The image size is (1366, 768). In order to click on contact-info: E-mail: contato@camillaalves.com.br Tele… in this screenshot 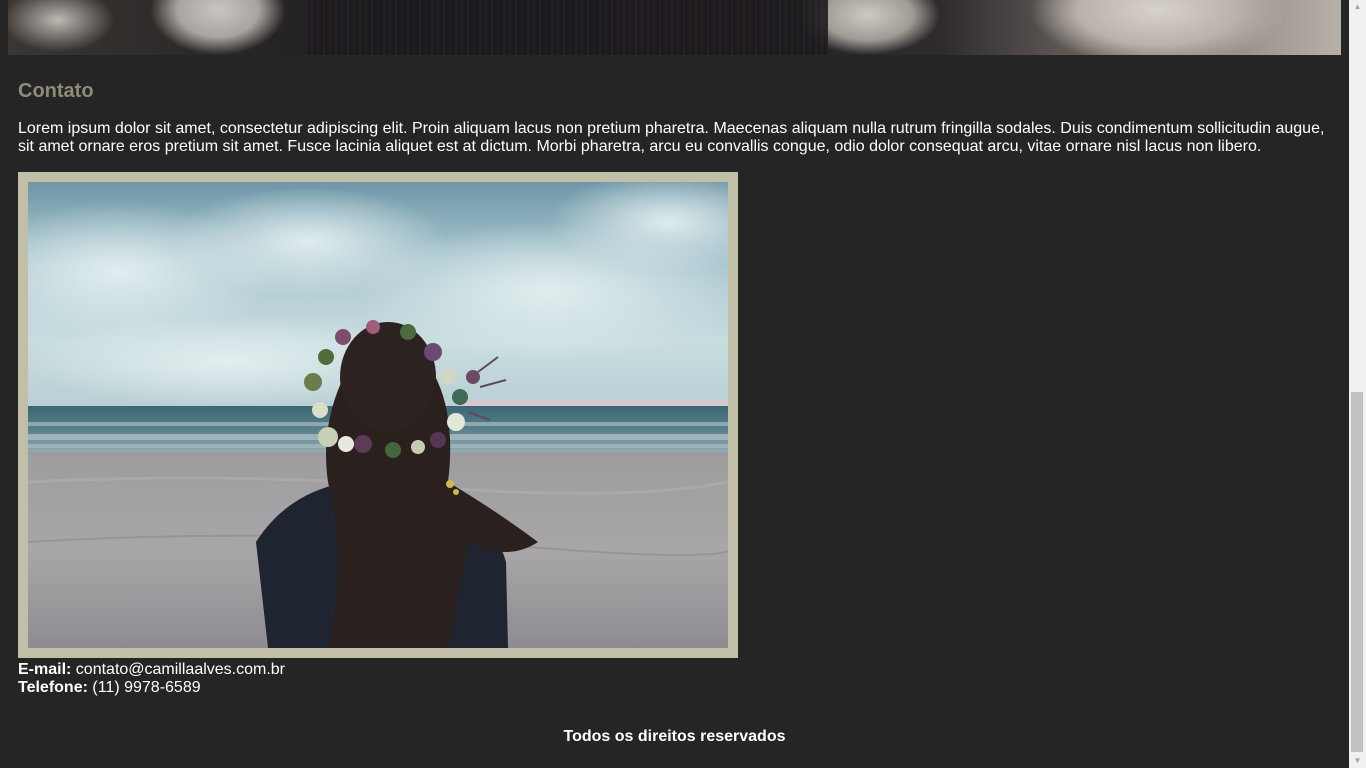, I will do `click(151, 679)`.